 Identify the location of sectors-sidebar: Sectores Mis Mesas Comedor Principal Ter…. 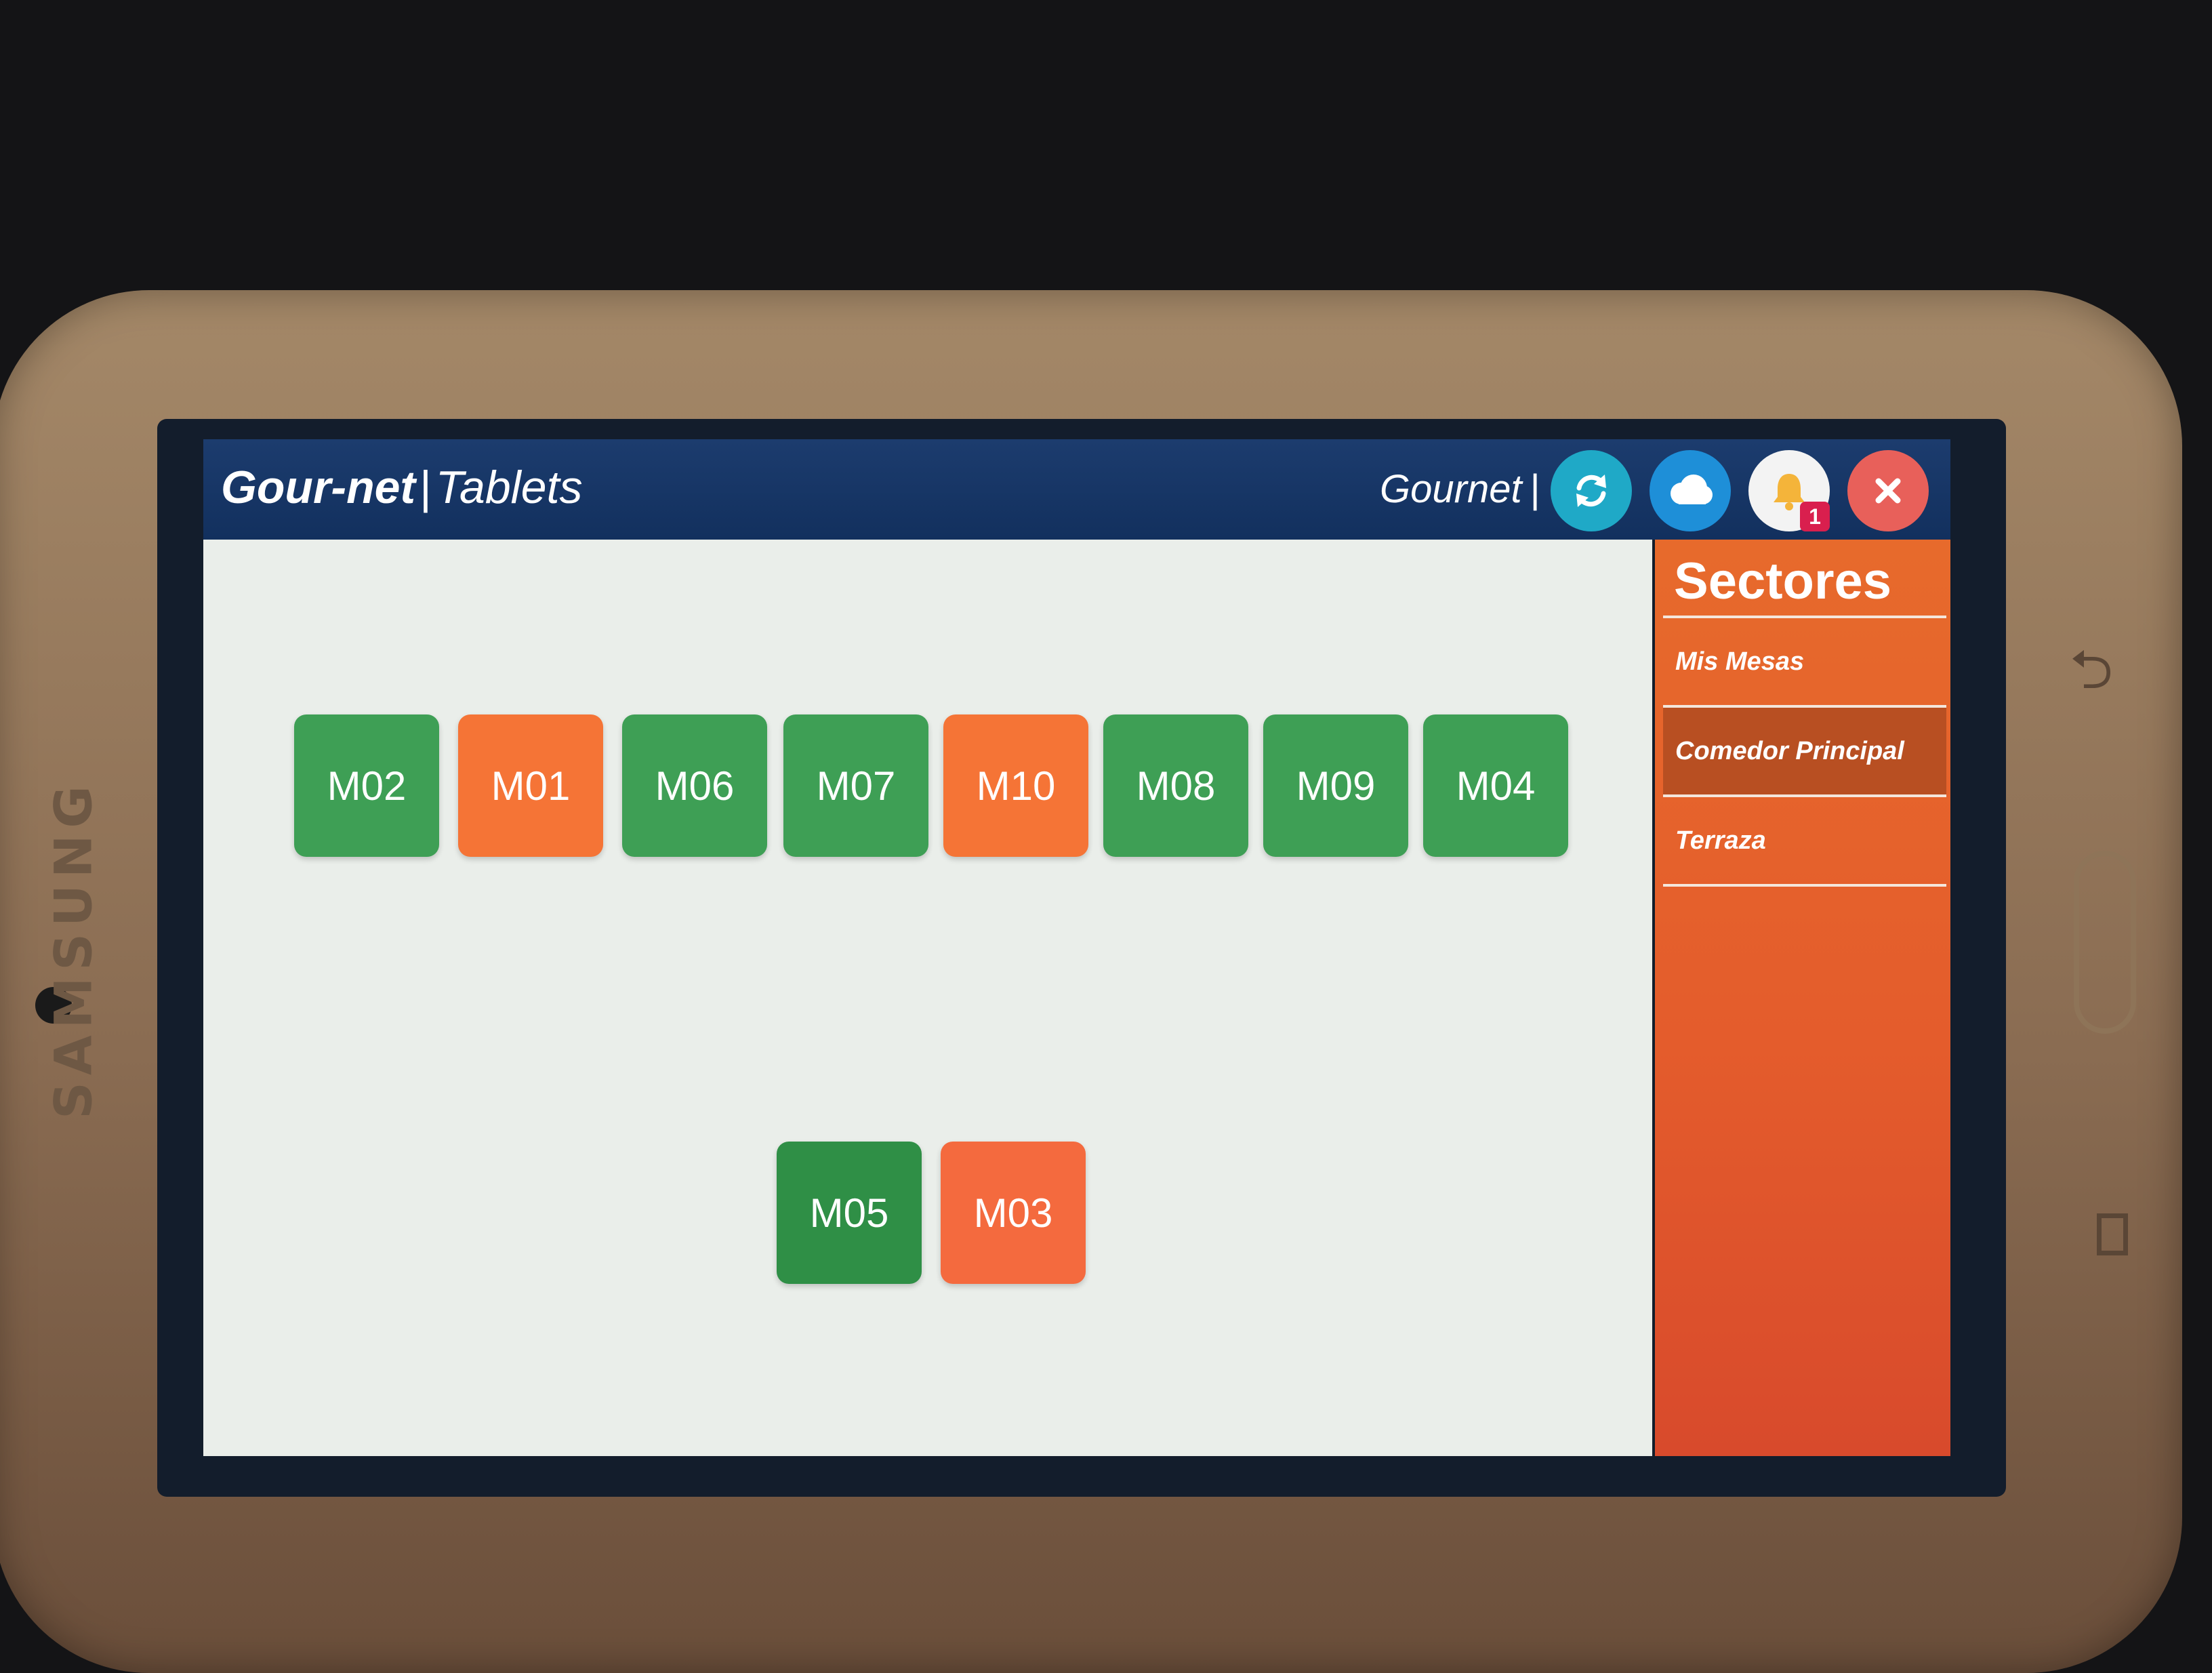
(1802, 998).